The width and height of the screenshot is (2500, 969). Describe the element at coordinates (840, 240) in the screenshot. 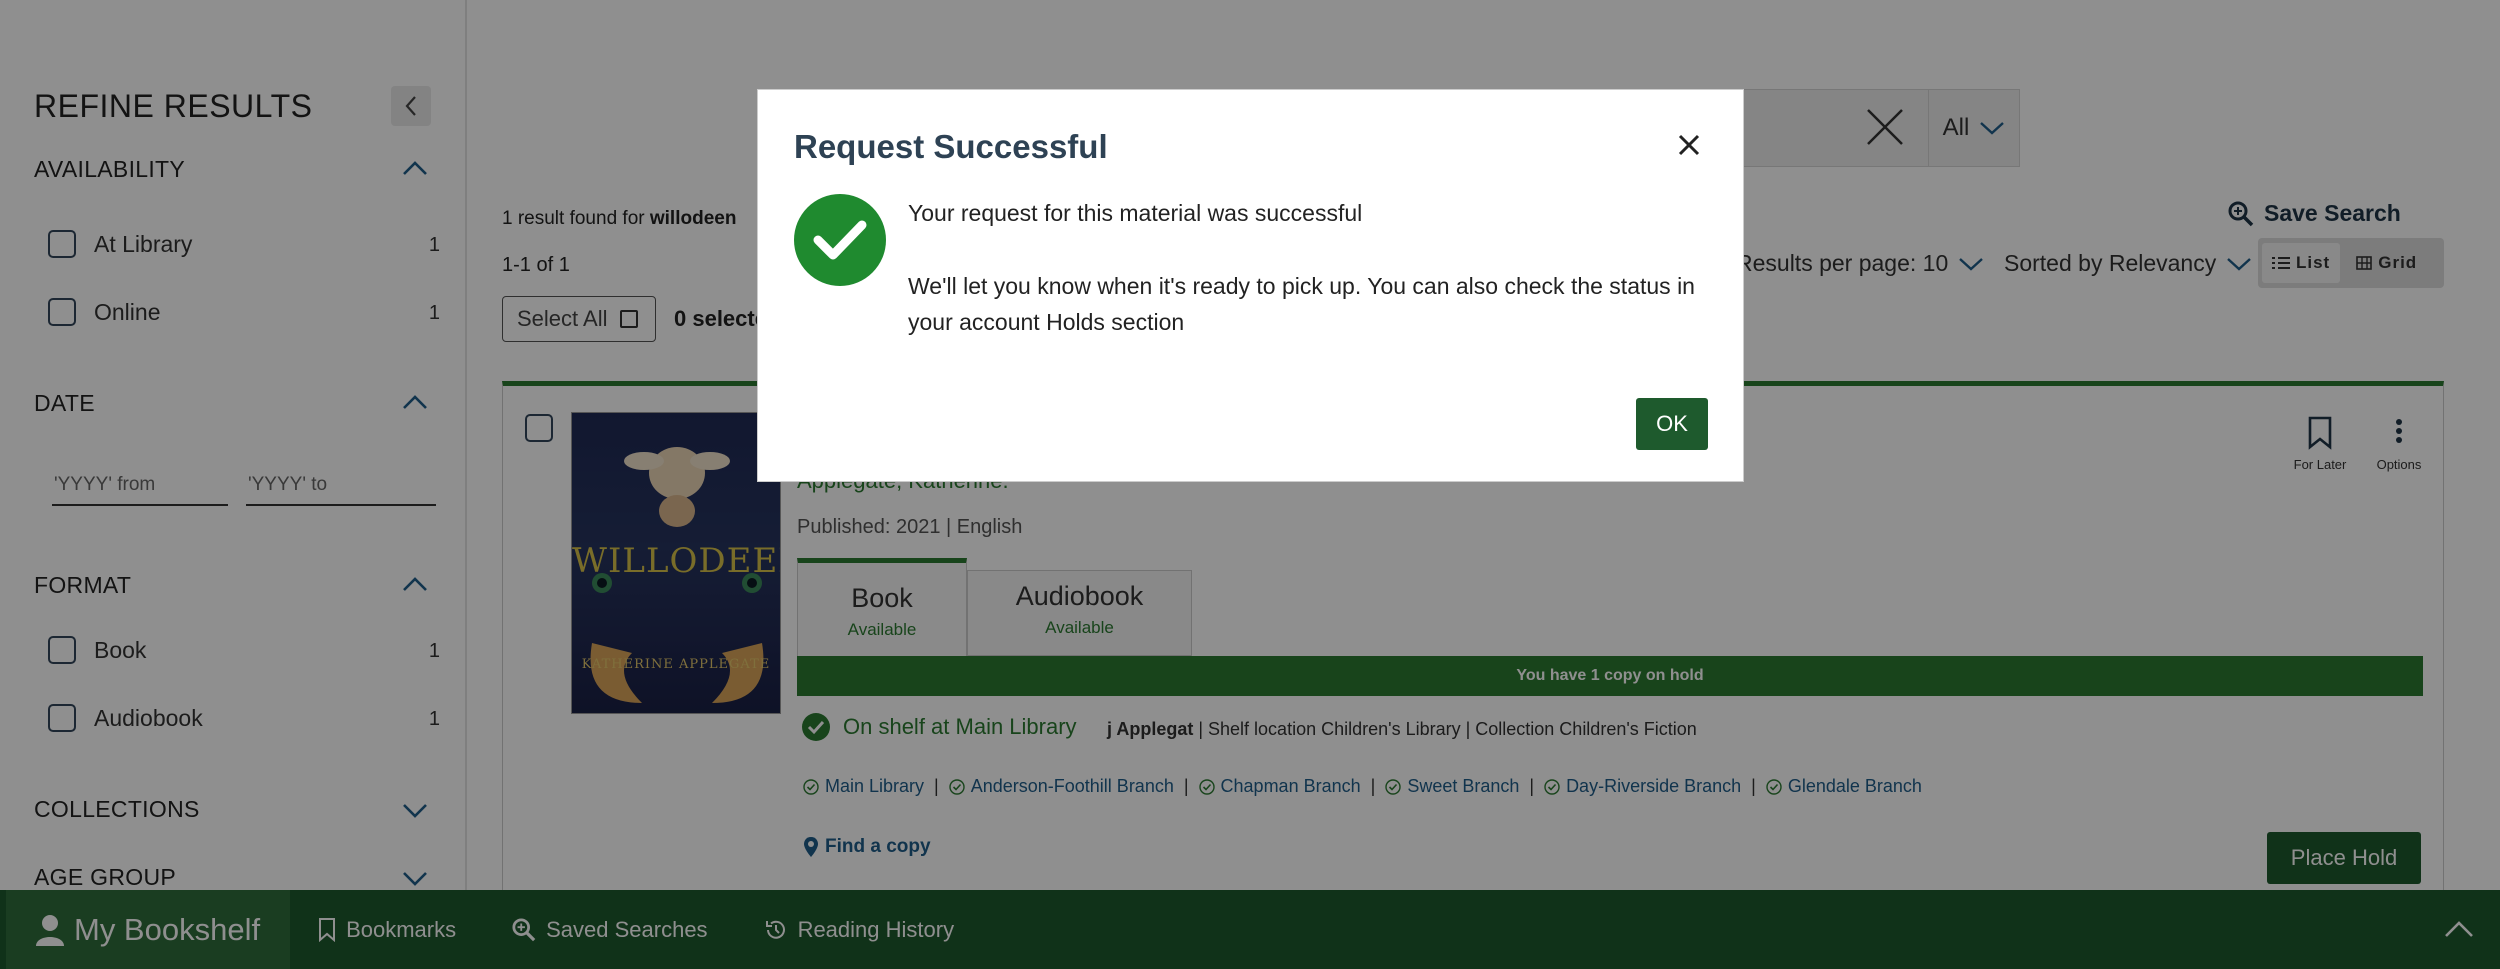

I see `success-check-icon` at that location.